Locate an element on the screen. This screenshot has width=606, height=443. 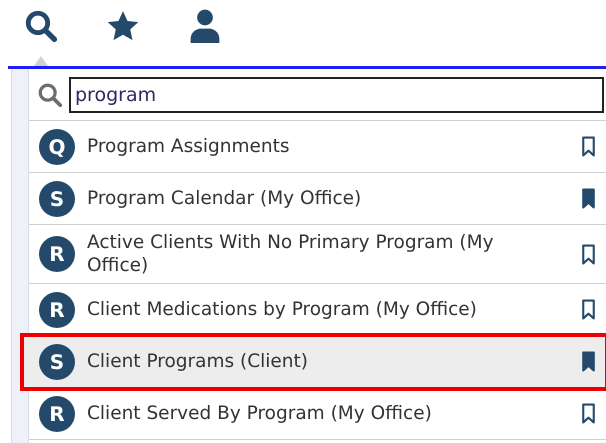
result-label: Client Served By Program (My Office) is located at coordinates (260, 413).